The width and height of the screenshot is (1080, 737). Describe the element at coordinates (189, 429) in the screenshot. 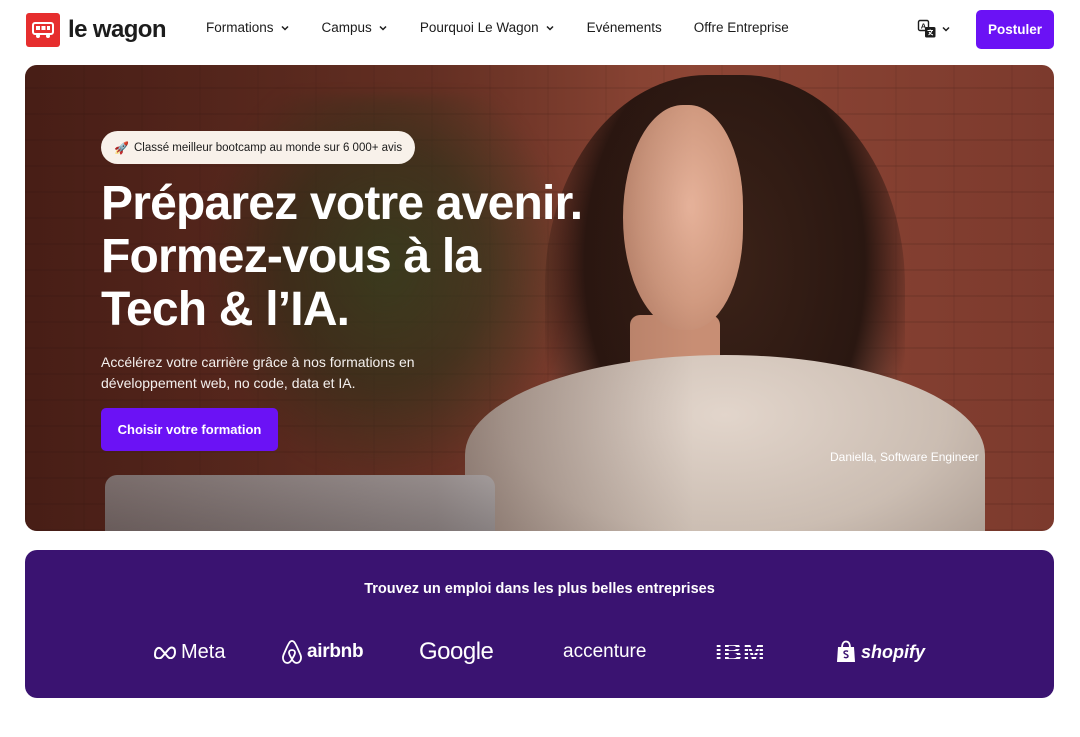

I see `choose-training-button: Choisir votre formation` at that location.